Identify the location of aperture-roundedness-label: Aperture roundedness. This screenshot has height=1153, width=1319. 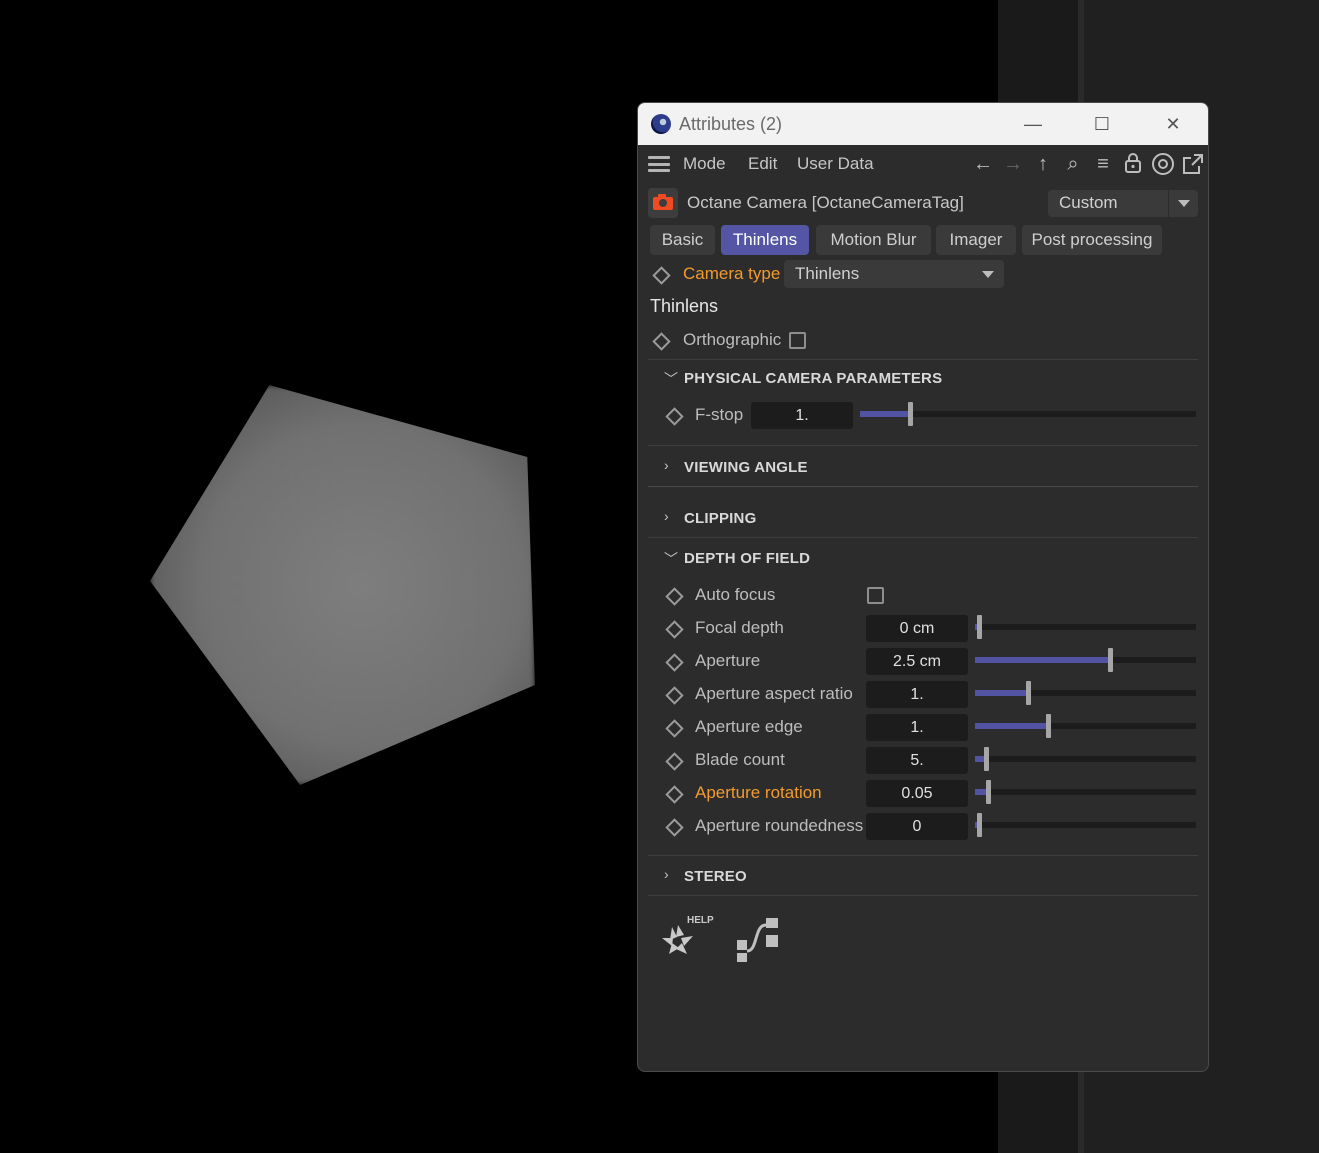
(779, 825).